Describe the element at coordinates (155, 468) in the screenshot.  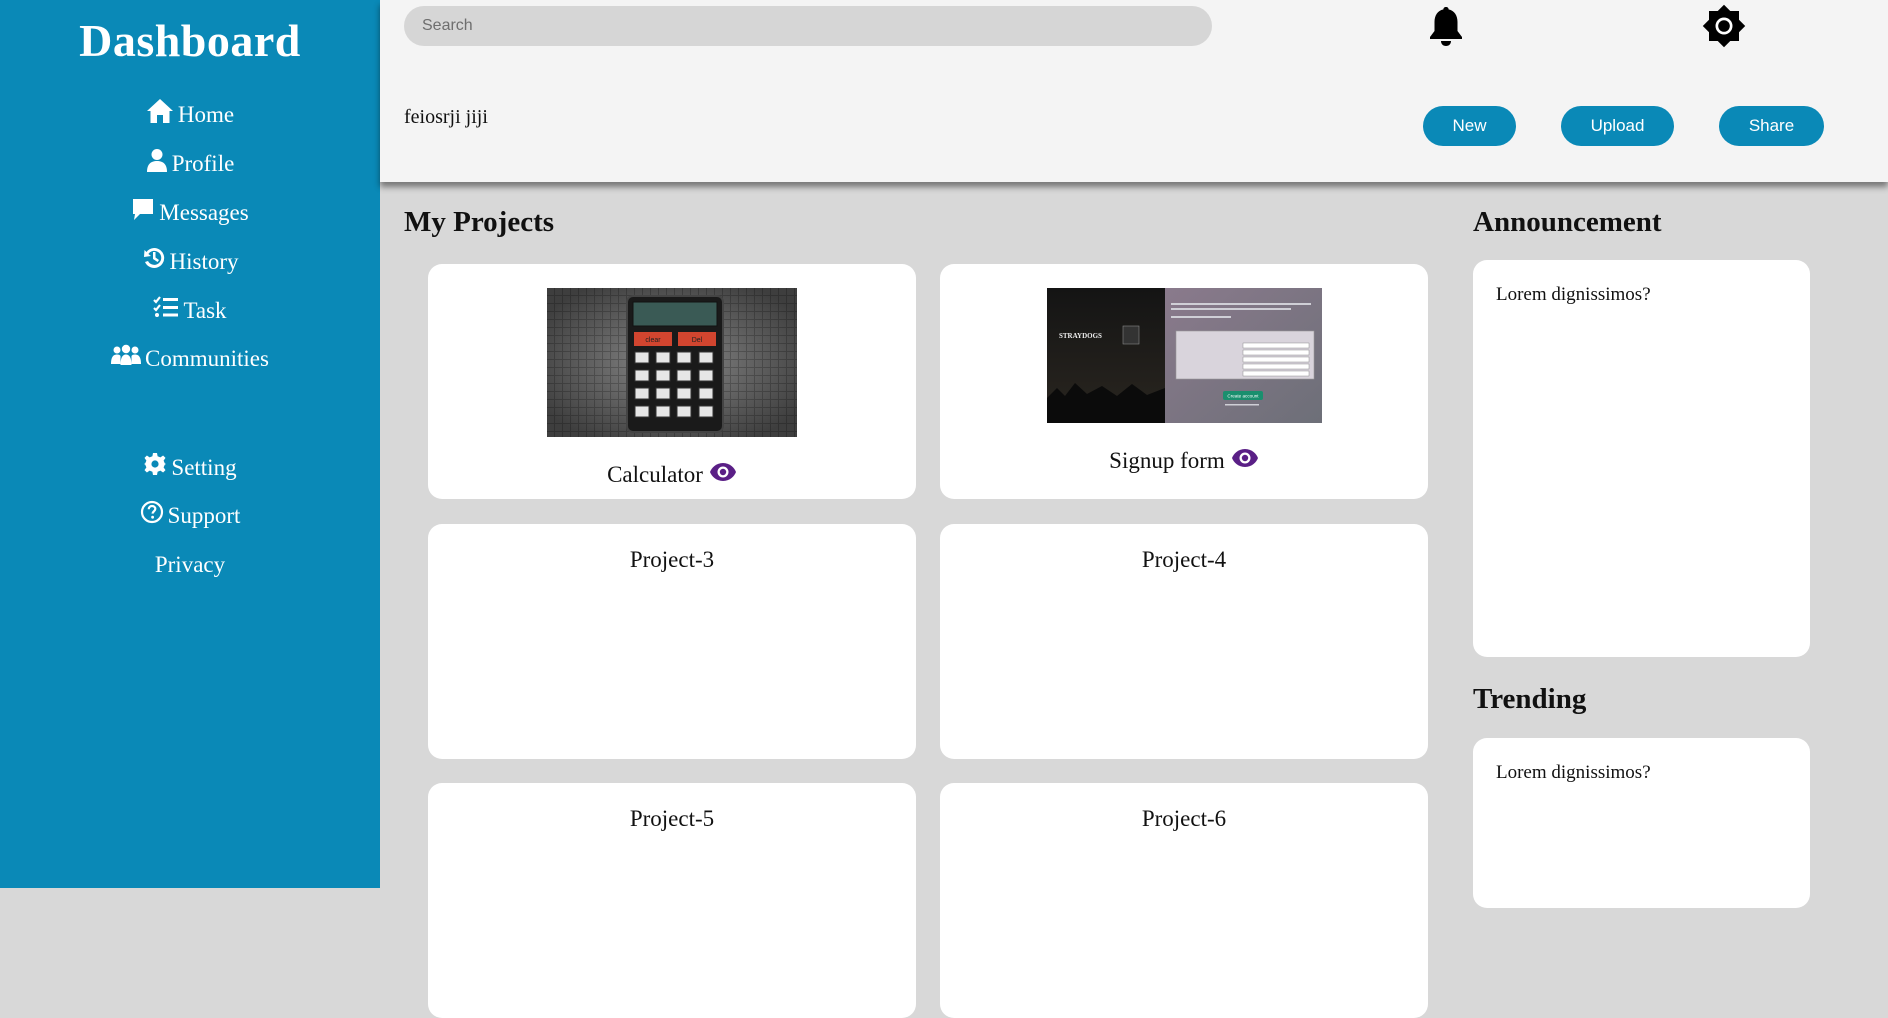
I see `gear-icon` at that location.